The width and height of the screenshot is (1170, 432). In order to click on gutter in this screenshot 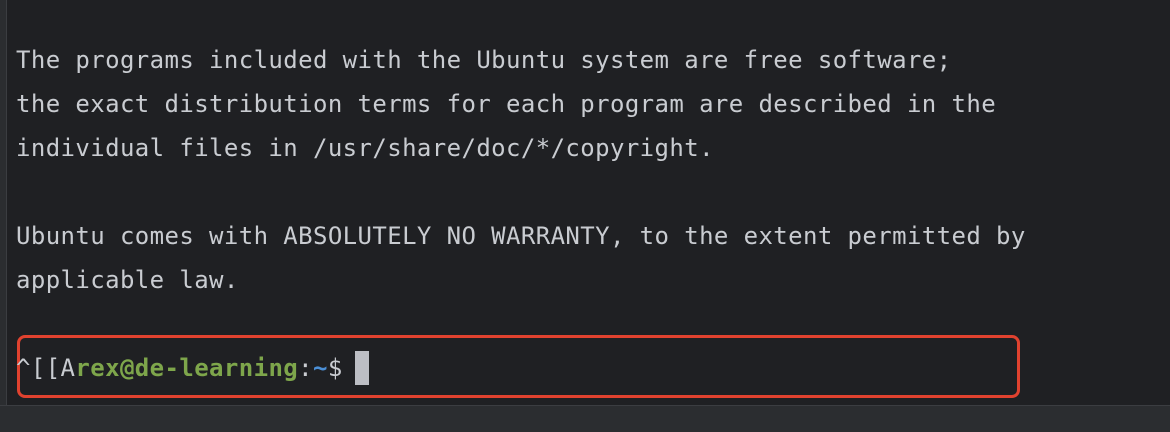, I will do `click(3, 202)`.